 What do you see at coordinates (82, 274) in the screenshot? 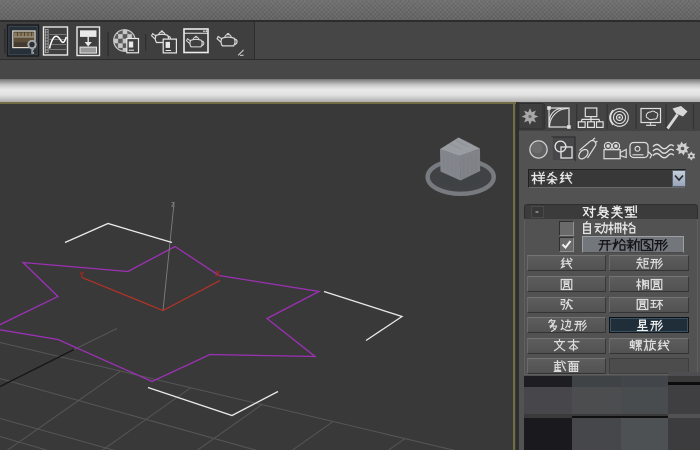
I see `svg-text: Y` at bounding box center [82, 274].